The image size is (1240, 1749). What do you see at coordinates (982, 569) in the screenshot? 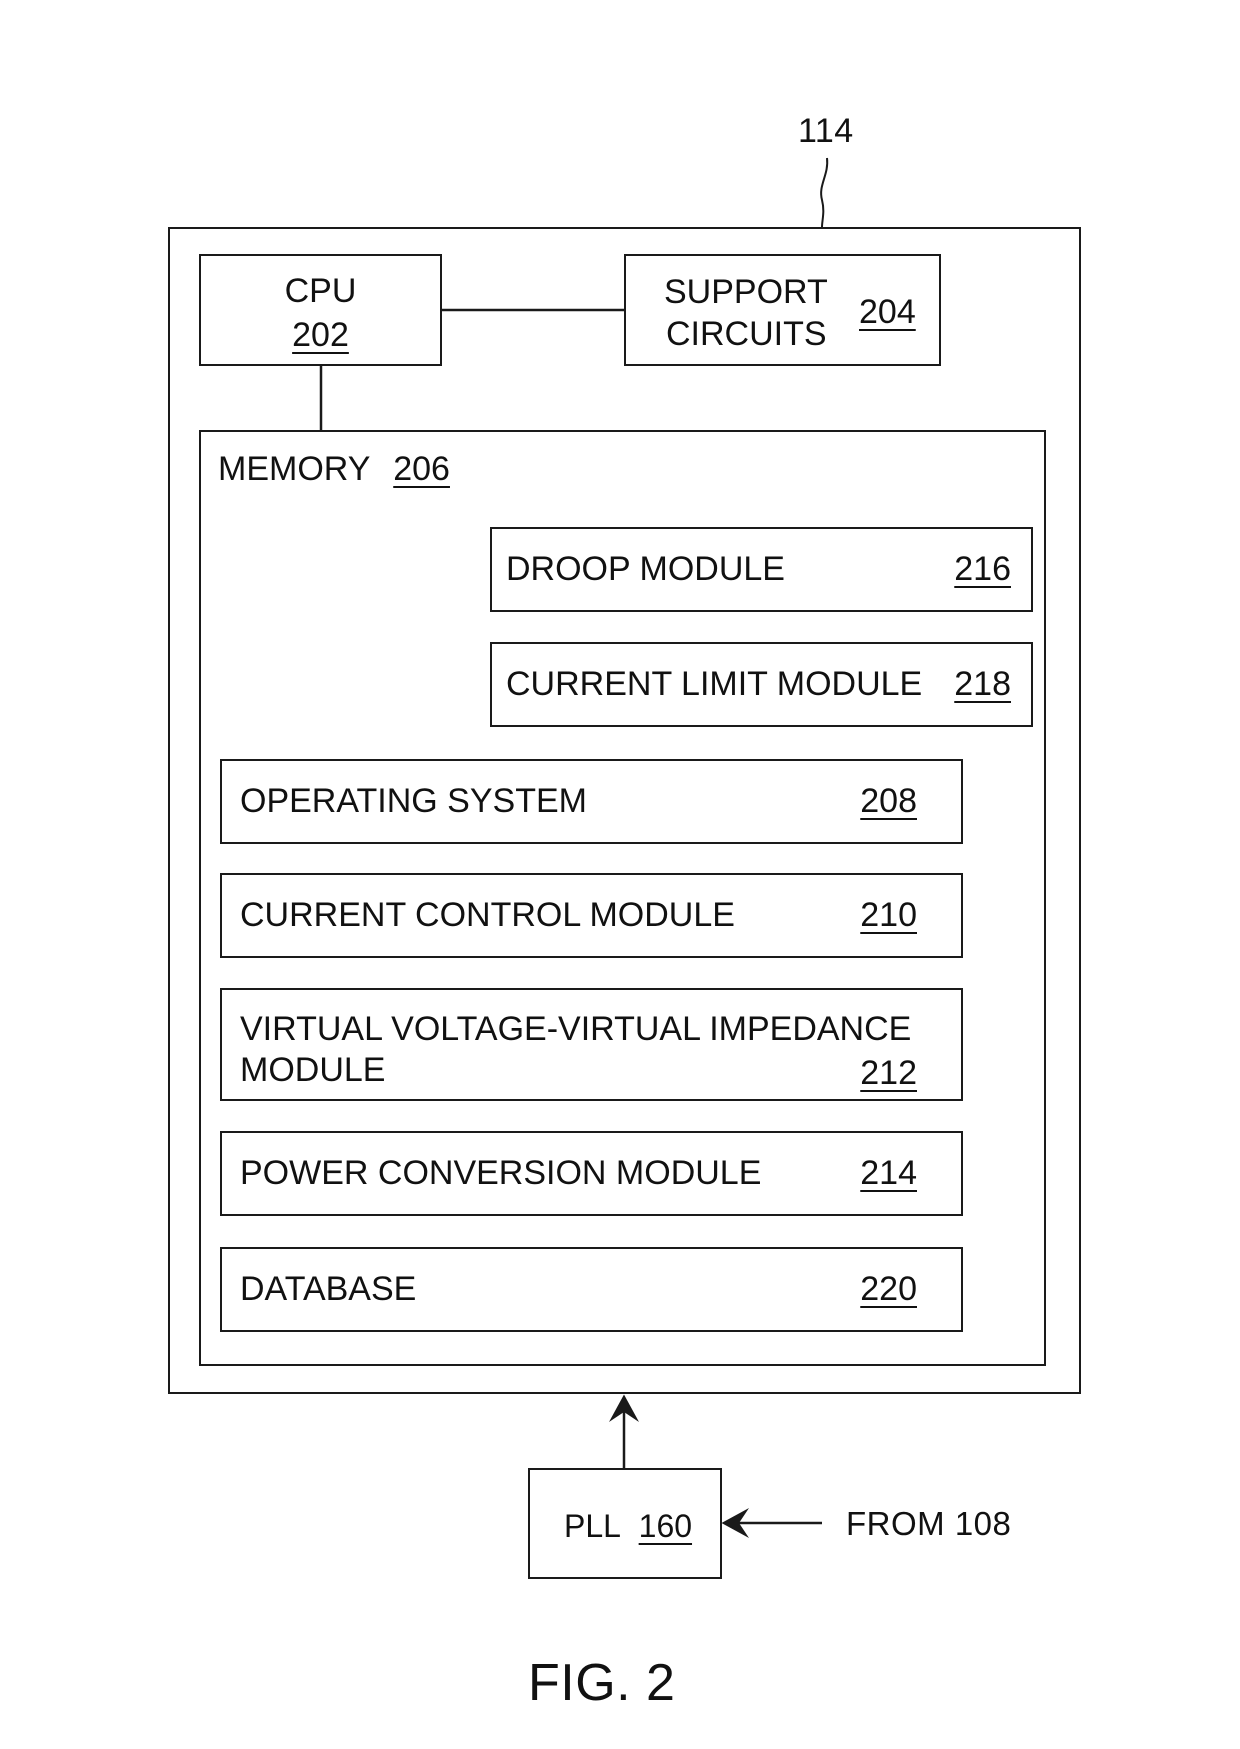
I see `droop-module-ref: 216` at bounding box center [982, 569].